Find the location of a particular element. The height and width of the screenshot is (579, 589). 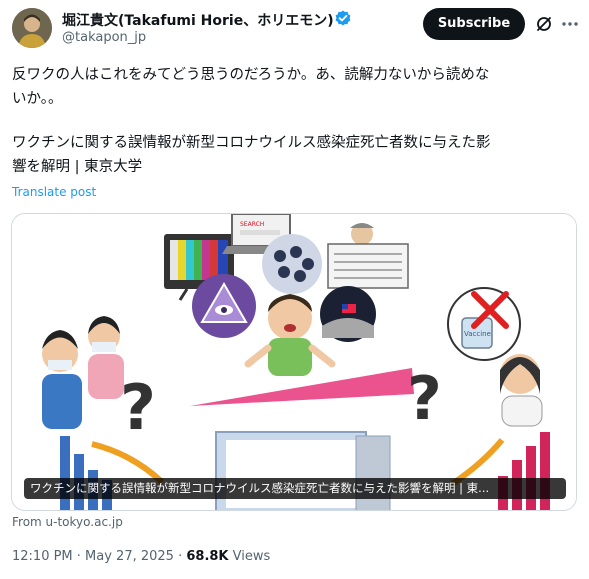

question-mark-left: ? is located at coordinates (138, 407).